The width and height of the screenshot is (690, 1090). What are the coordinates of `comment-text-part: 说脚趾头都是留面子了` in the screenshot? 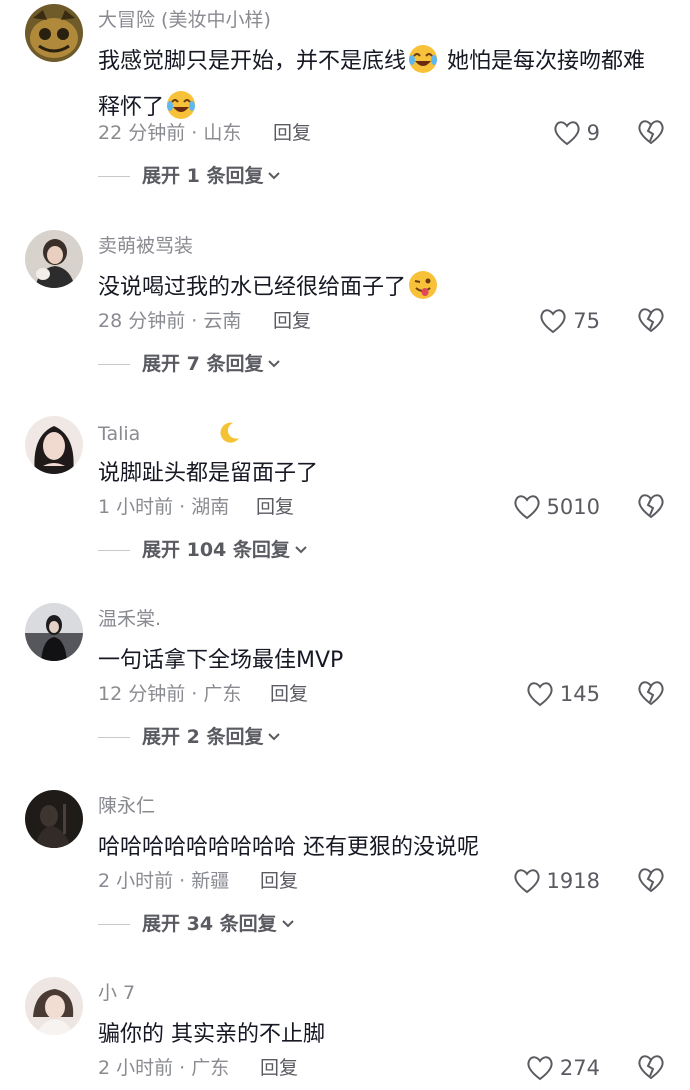 It's located at (208, 473).